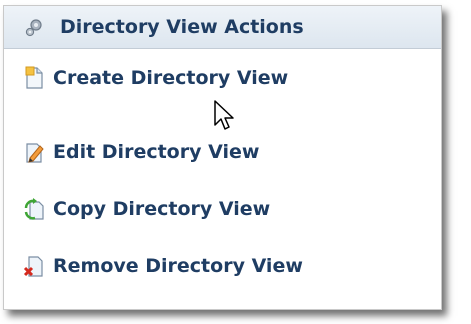 The height and width of the screenshot is (324, 471). What do you see at coordinates (224, 115) in the screenshot?
I see `mouse-pointer-icon` at bounding box center [224, 115].